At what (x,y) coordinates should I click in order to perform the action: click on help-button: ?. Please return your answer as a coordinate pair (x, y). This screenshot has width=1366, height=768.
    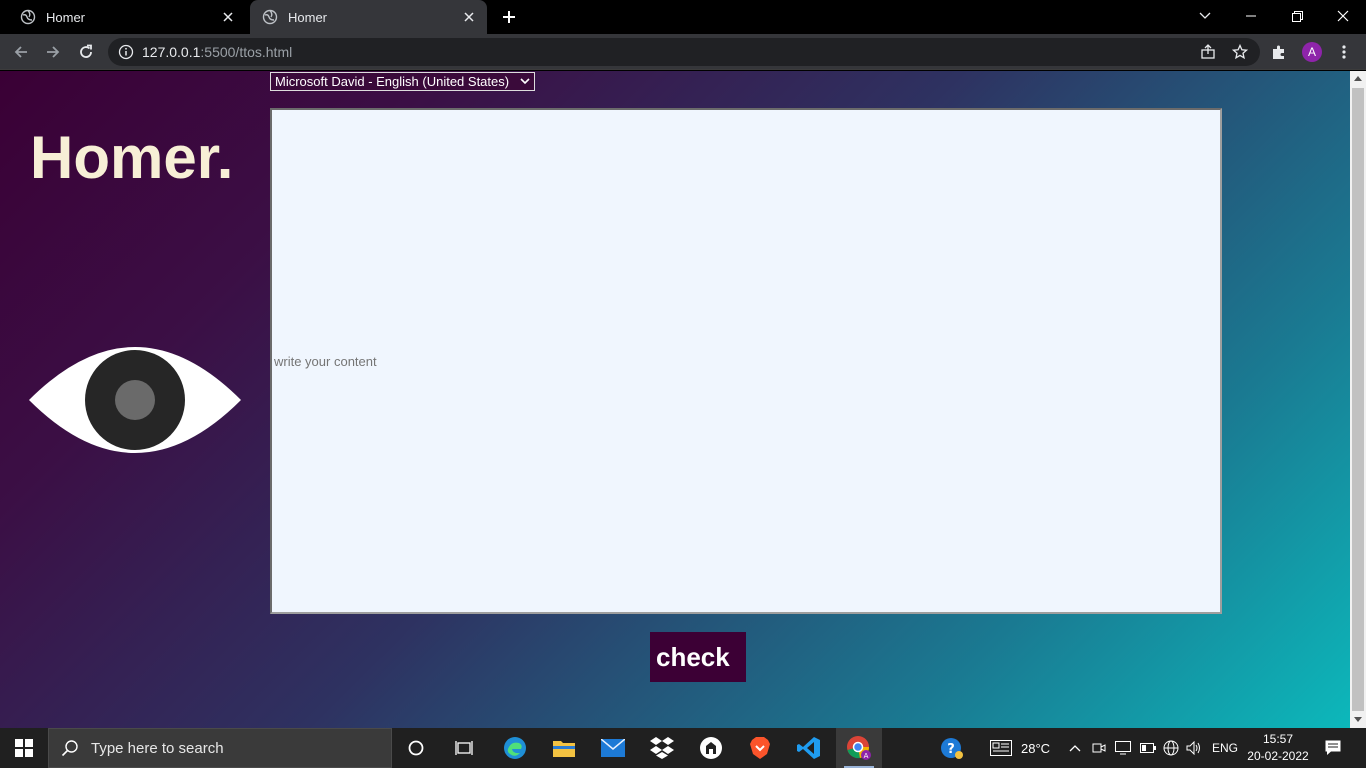
    Looking at the image, I should click on (952, 748).